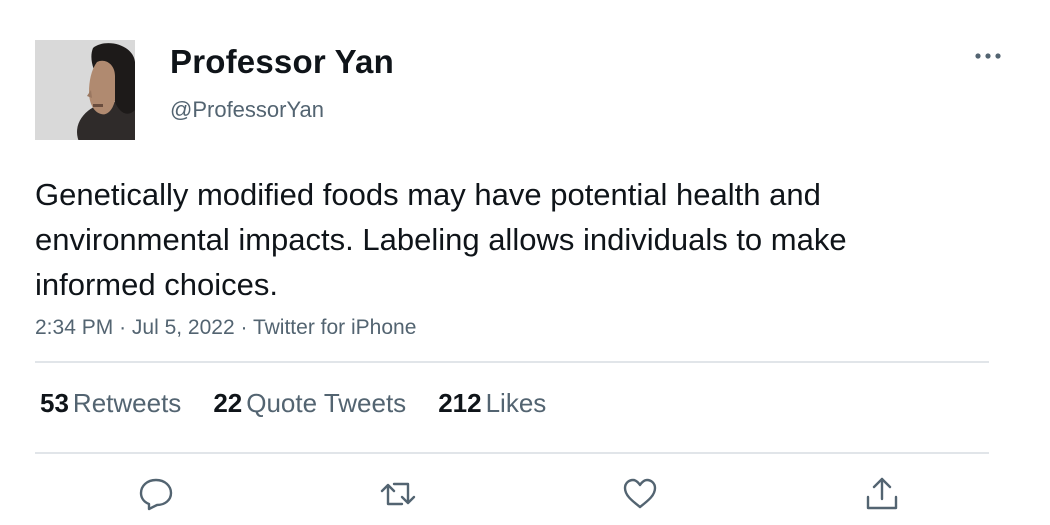 The height and width of the screenshot is (525, 1050). What do you see at coordinates (516, 403) in the screenshot?
I see `likes-label: Likes` at bounding box center [516, 403].